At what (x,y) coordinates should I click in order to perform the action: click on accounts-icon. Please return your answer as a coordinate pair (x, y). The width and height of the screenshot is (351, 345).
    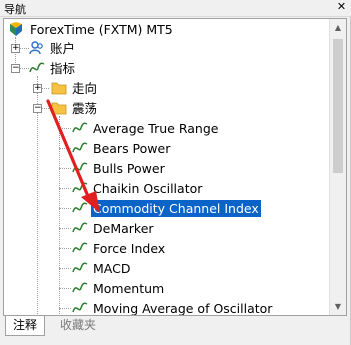
    Looking at the image, I should click on (37, 48).